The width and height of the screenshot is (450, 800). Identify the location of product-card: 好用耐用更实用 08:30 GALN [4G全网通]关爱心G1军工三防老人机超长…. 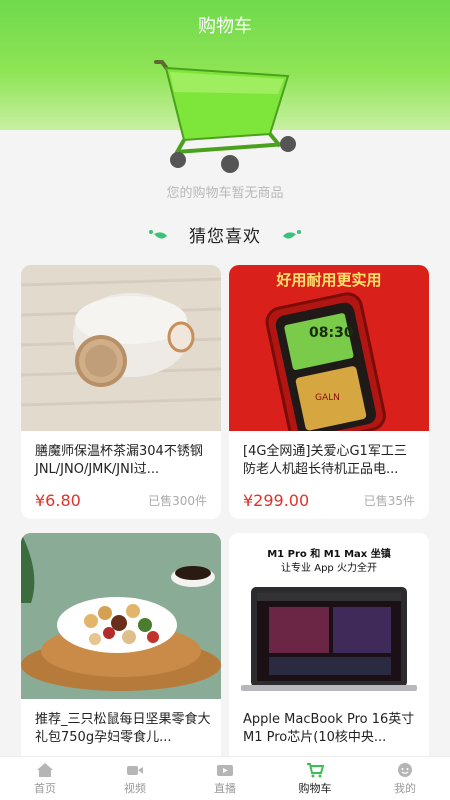
(329, 392).